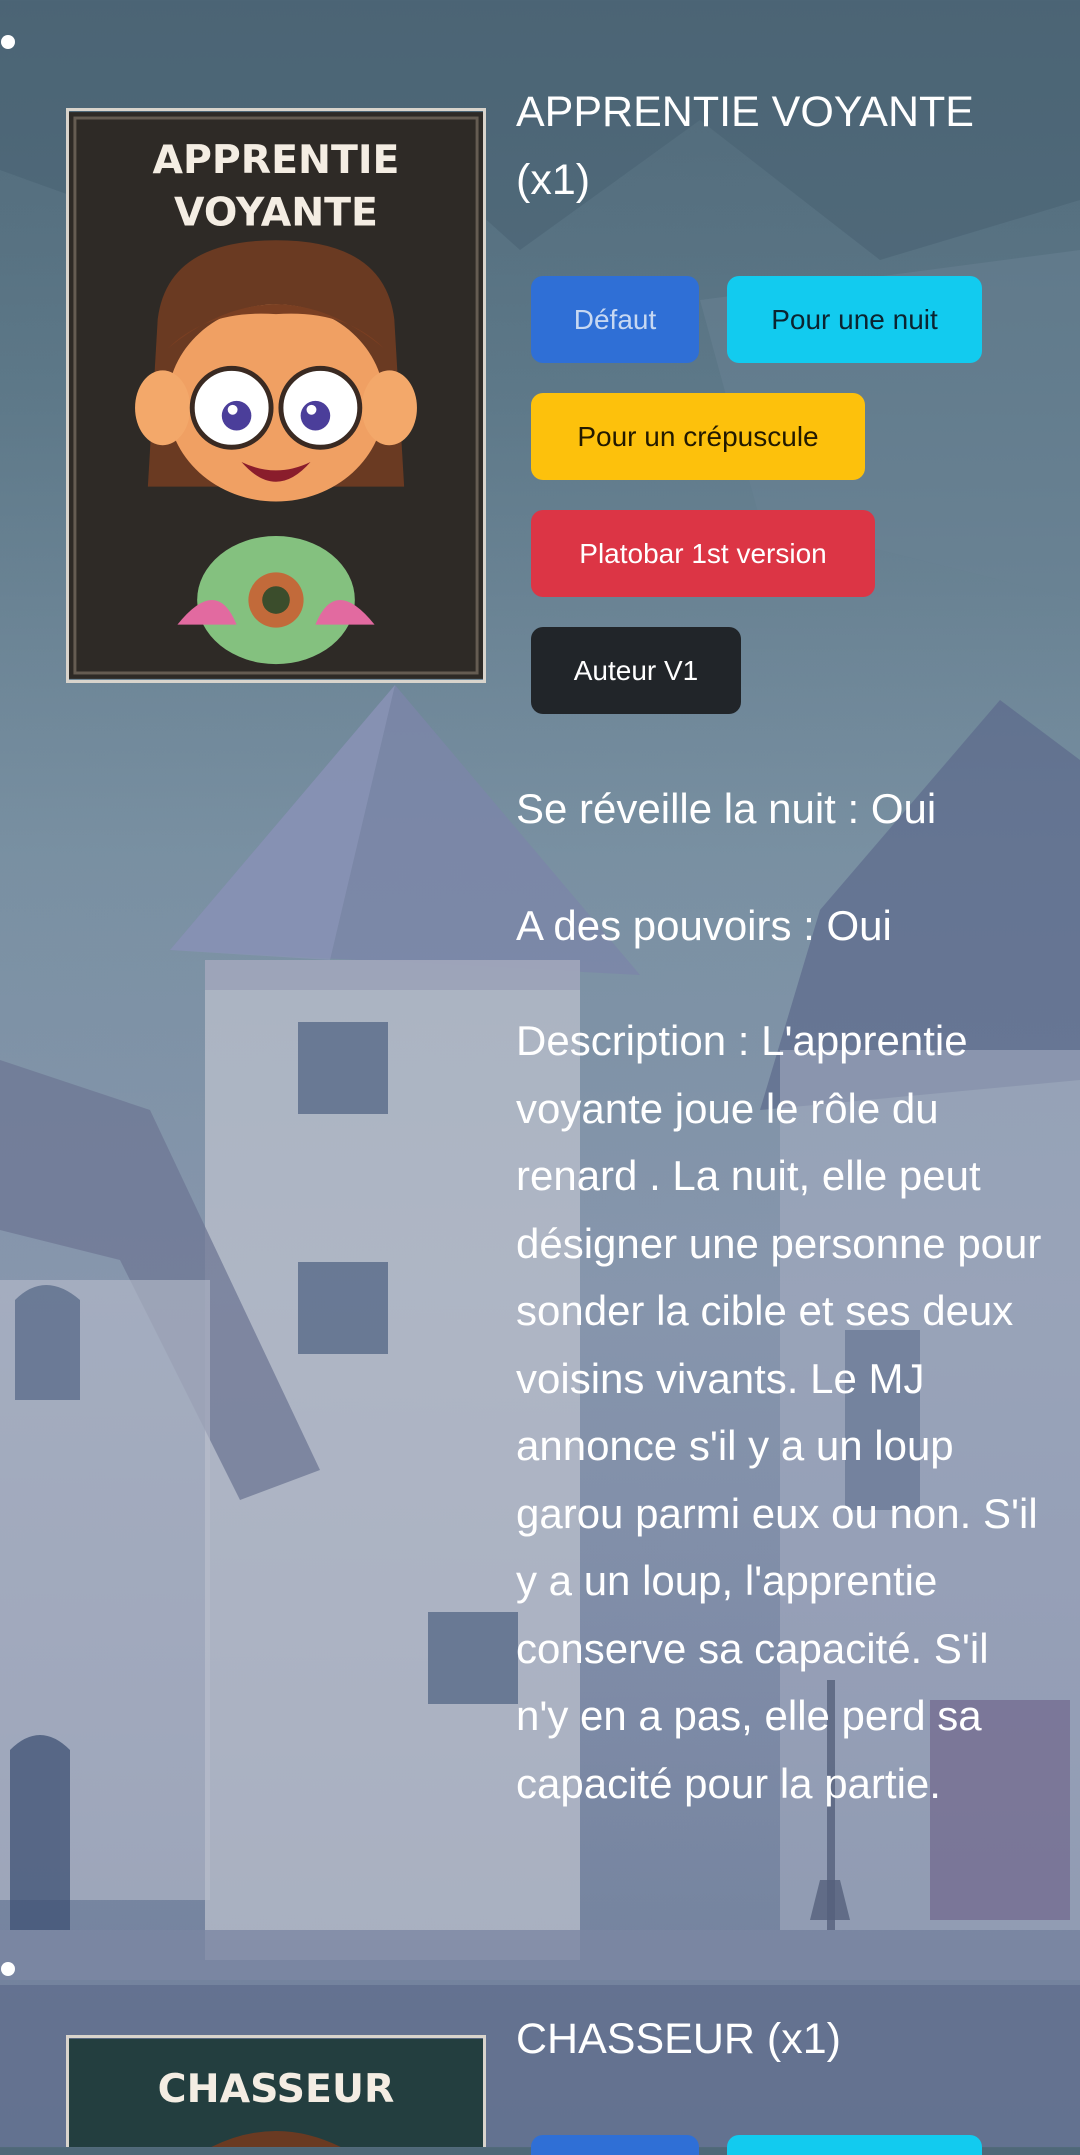 The image size is (1080, 2155). Describe the element at coordinates (745, 146) in the screenshot. I see `role-title: APPRENTIE VOYANTE (x1)` at that location.